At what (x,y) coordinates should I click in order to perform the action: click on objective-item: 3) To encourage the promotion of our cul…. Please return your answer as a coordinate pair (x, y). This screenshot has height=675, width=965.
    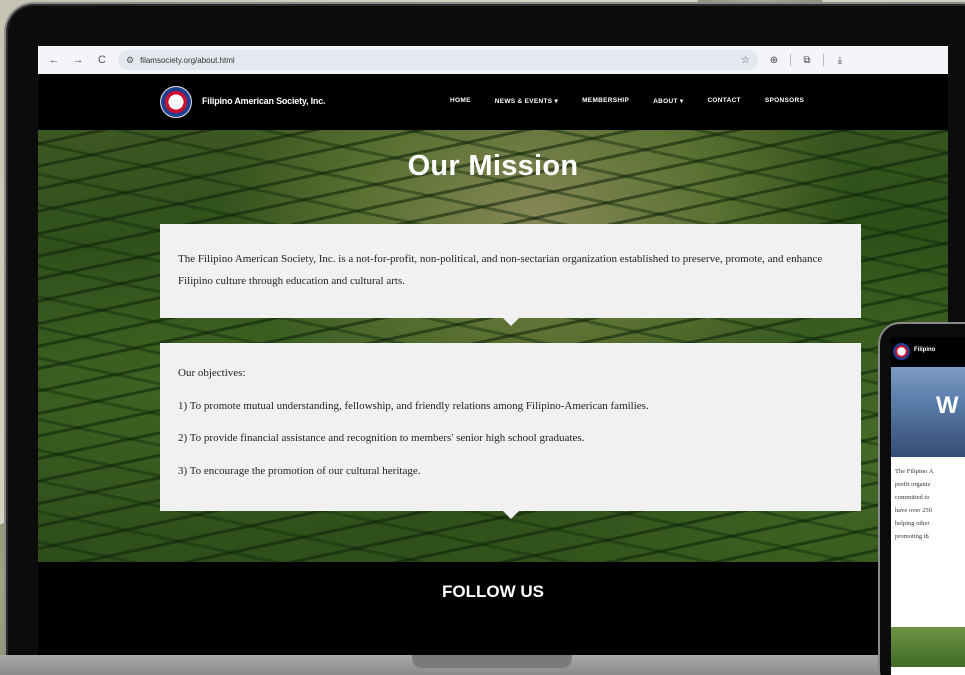
    Looking at the image, I should click on (299, 470).